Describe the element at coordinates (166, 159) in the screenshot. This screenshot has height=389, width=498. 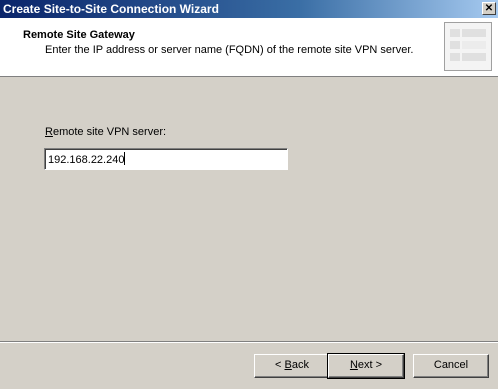
I see `remote-vpn-server-input: 192.168.22.240` at that location.